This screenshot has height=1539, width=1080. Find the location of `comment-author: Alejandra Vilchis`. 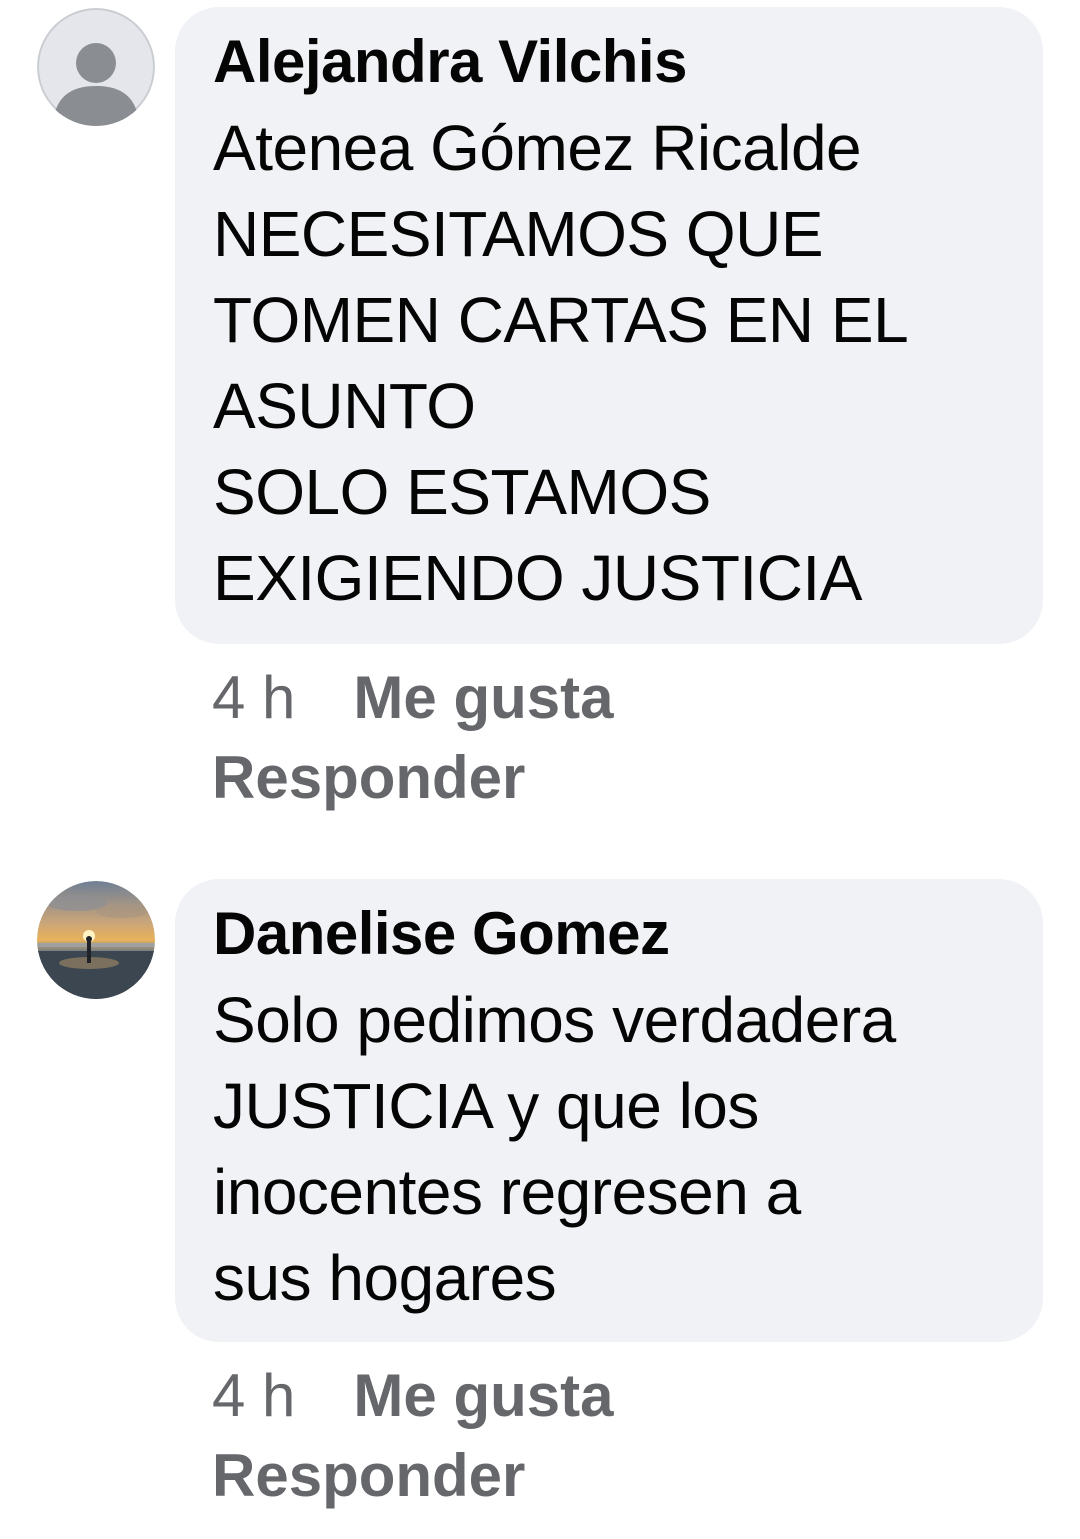

comment-author: Alejandra Vilchis is located at coordinates (613, 62).